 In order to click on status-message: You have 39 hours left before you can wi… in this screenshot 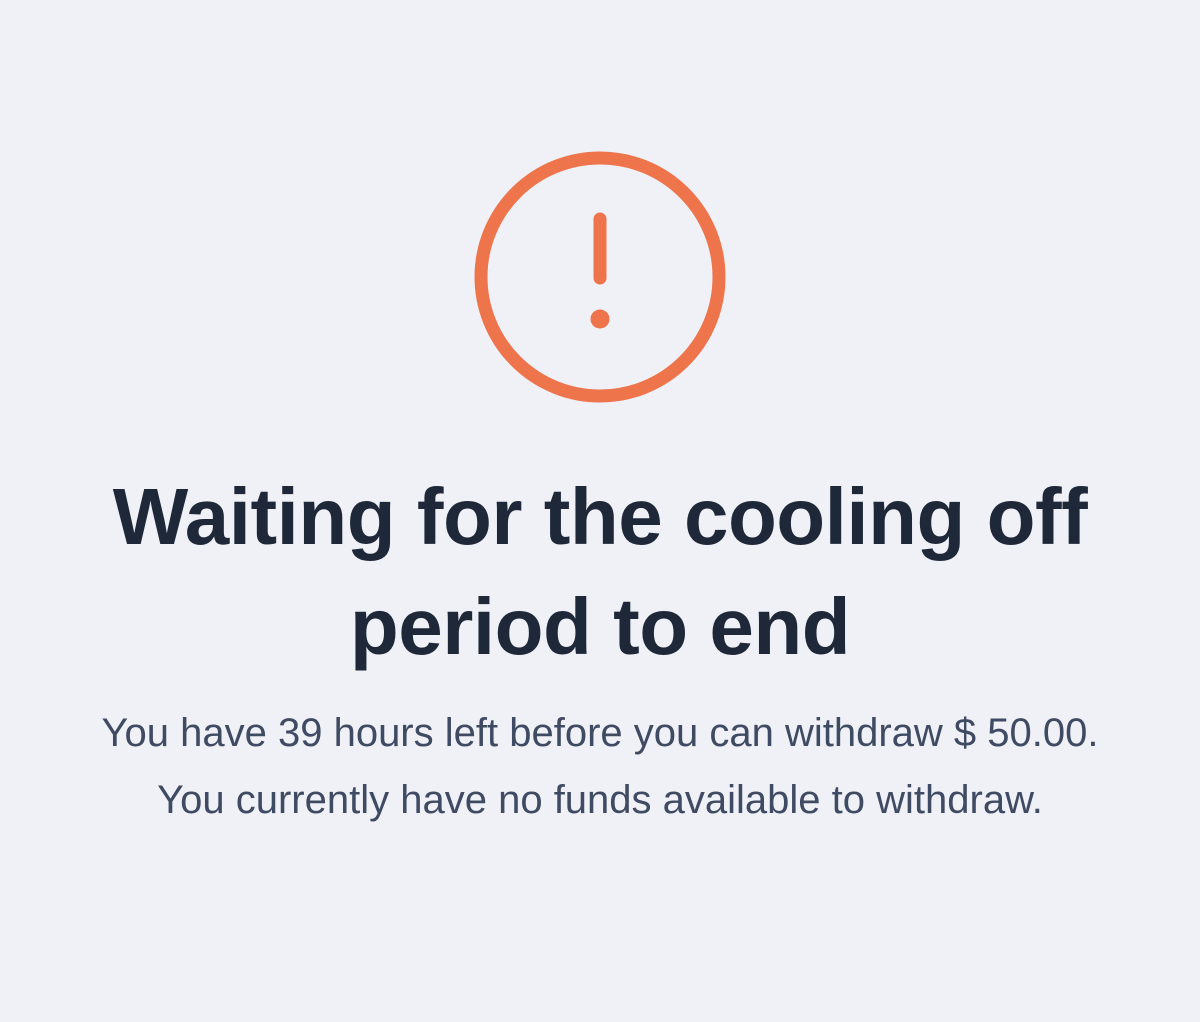, I will do `click(600, 766)`.